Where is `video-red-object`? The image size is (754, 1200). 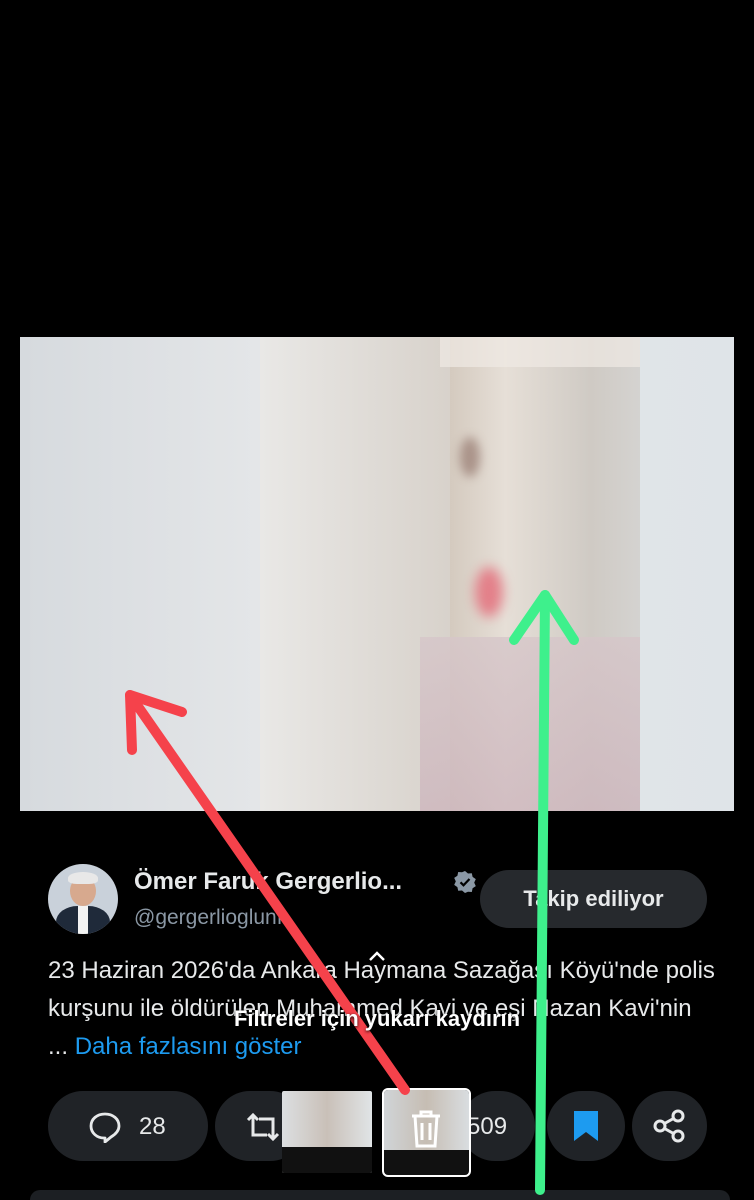 video-red-object is located at coordinates (489, 592).